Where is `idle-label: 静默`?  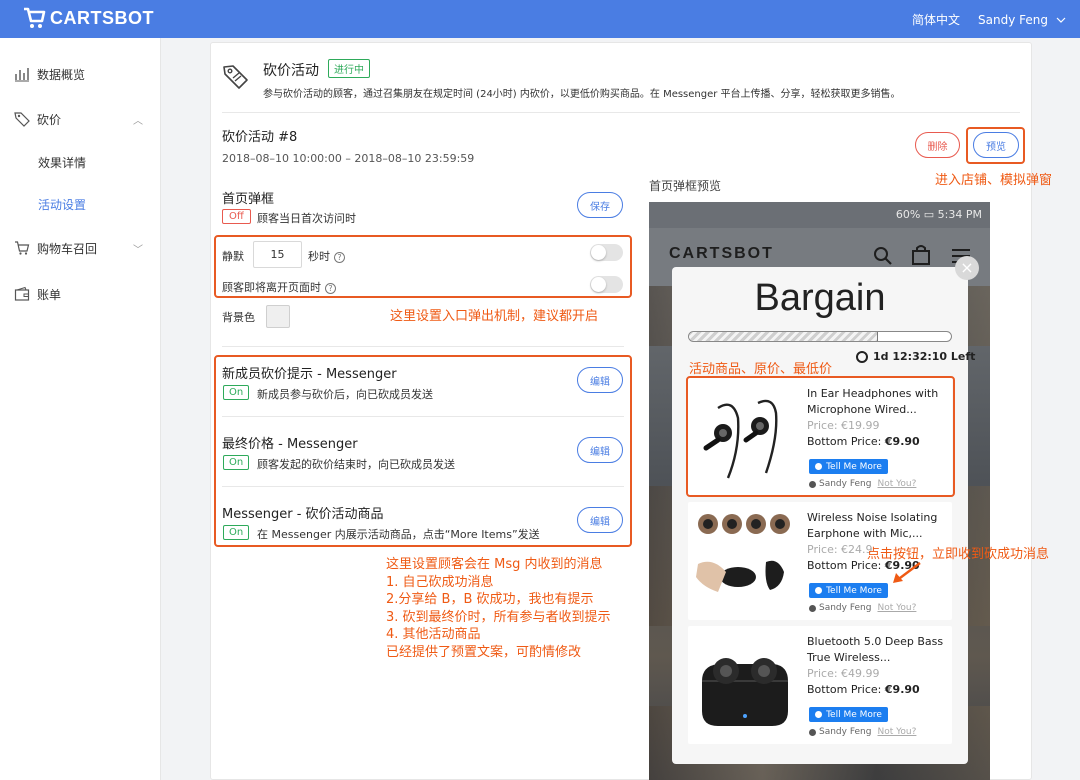 idle-label: 静默 is located at coordinates (233, 256).